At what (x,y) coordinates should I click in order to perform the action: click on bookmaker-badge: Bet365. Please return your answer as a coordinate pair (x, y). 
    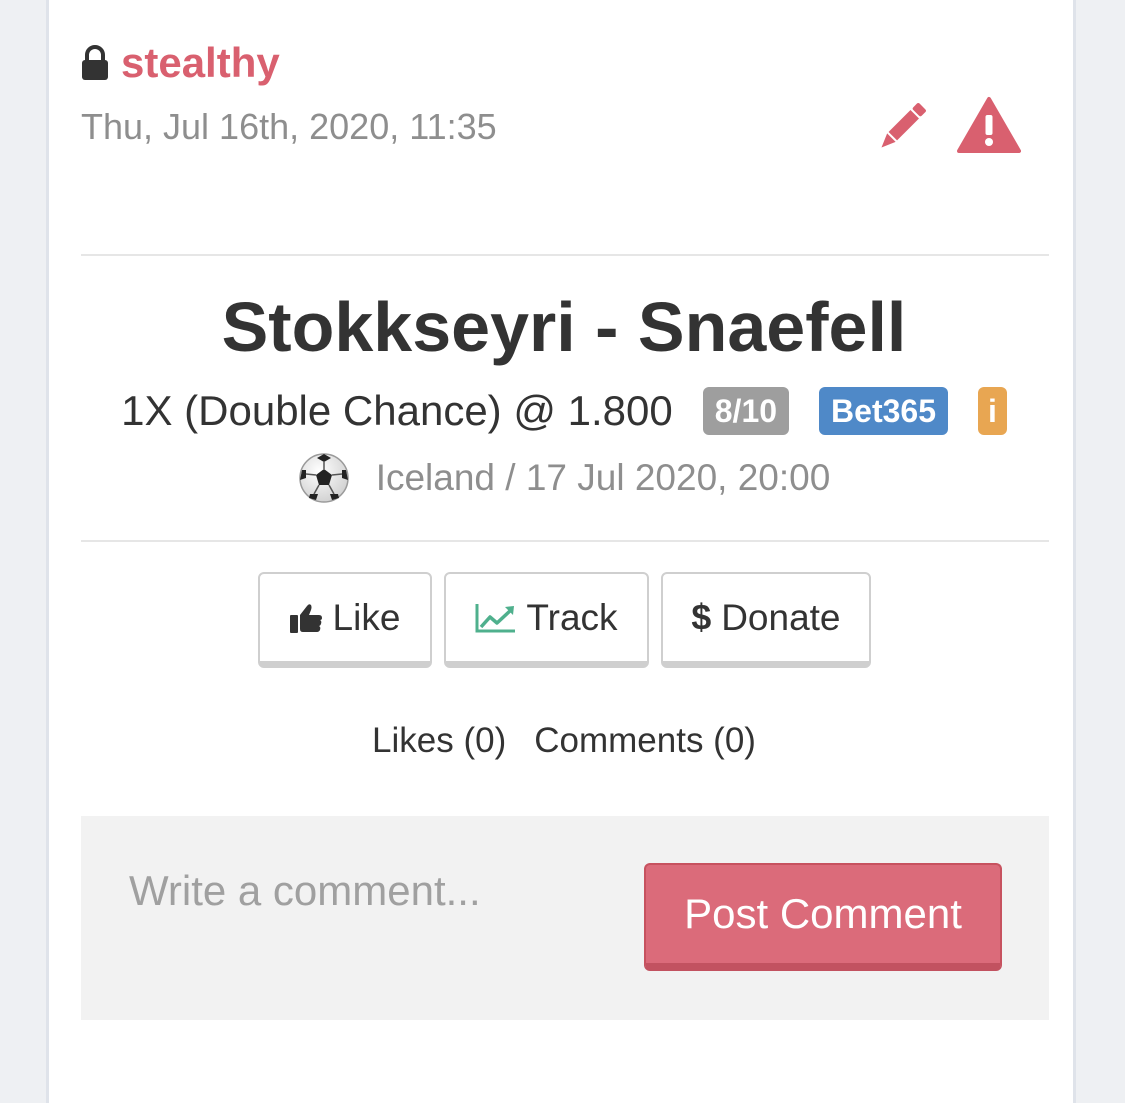
    Looking at the image, I should click on (883, 411).